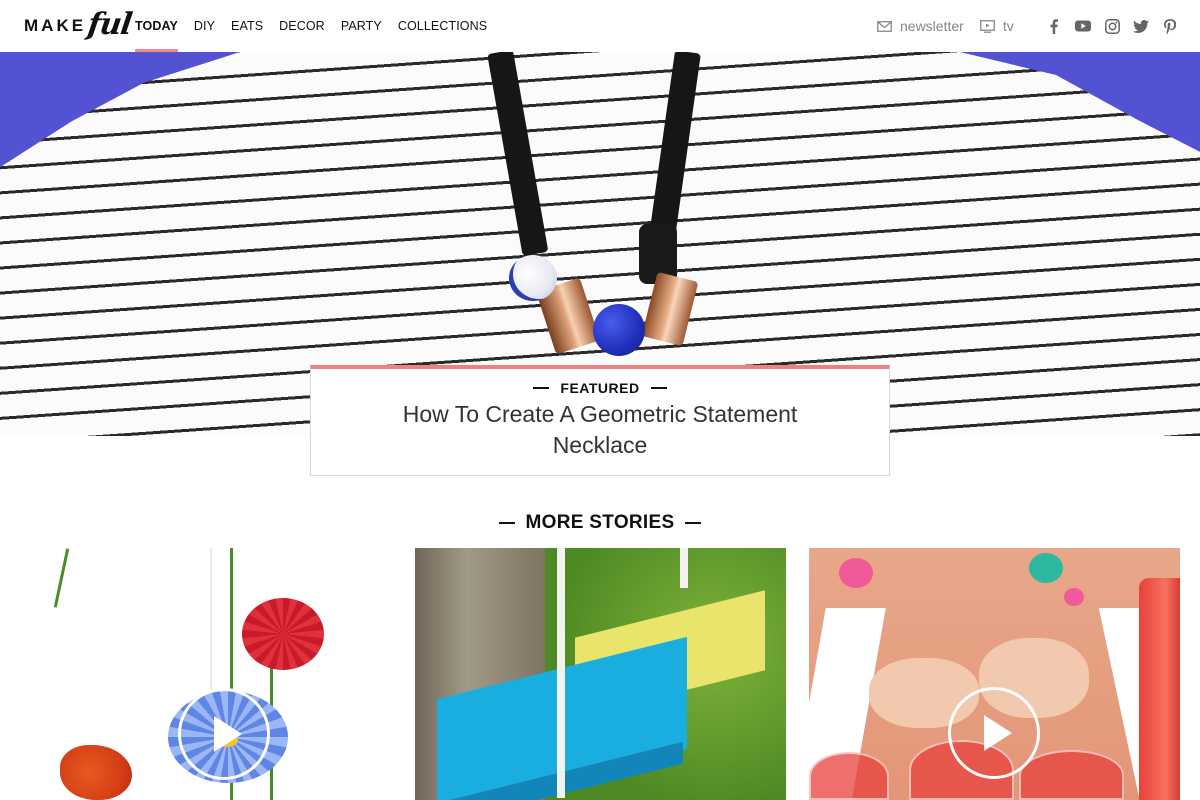  I want to click on story-card-flowers, so click(205, 674).